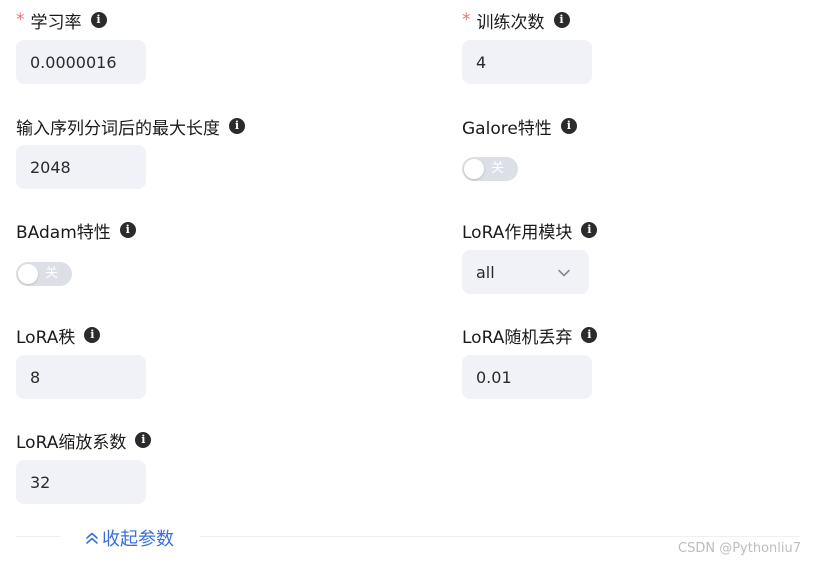 The image size is (816, 565). What do you see at coordinates (494, 377) in the screenshot?
I see `lora-dropout-value: 0.01` at bounding box center [494, 377].